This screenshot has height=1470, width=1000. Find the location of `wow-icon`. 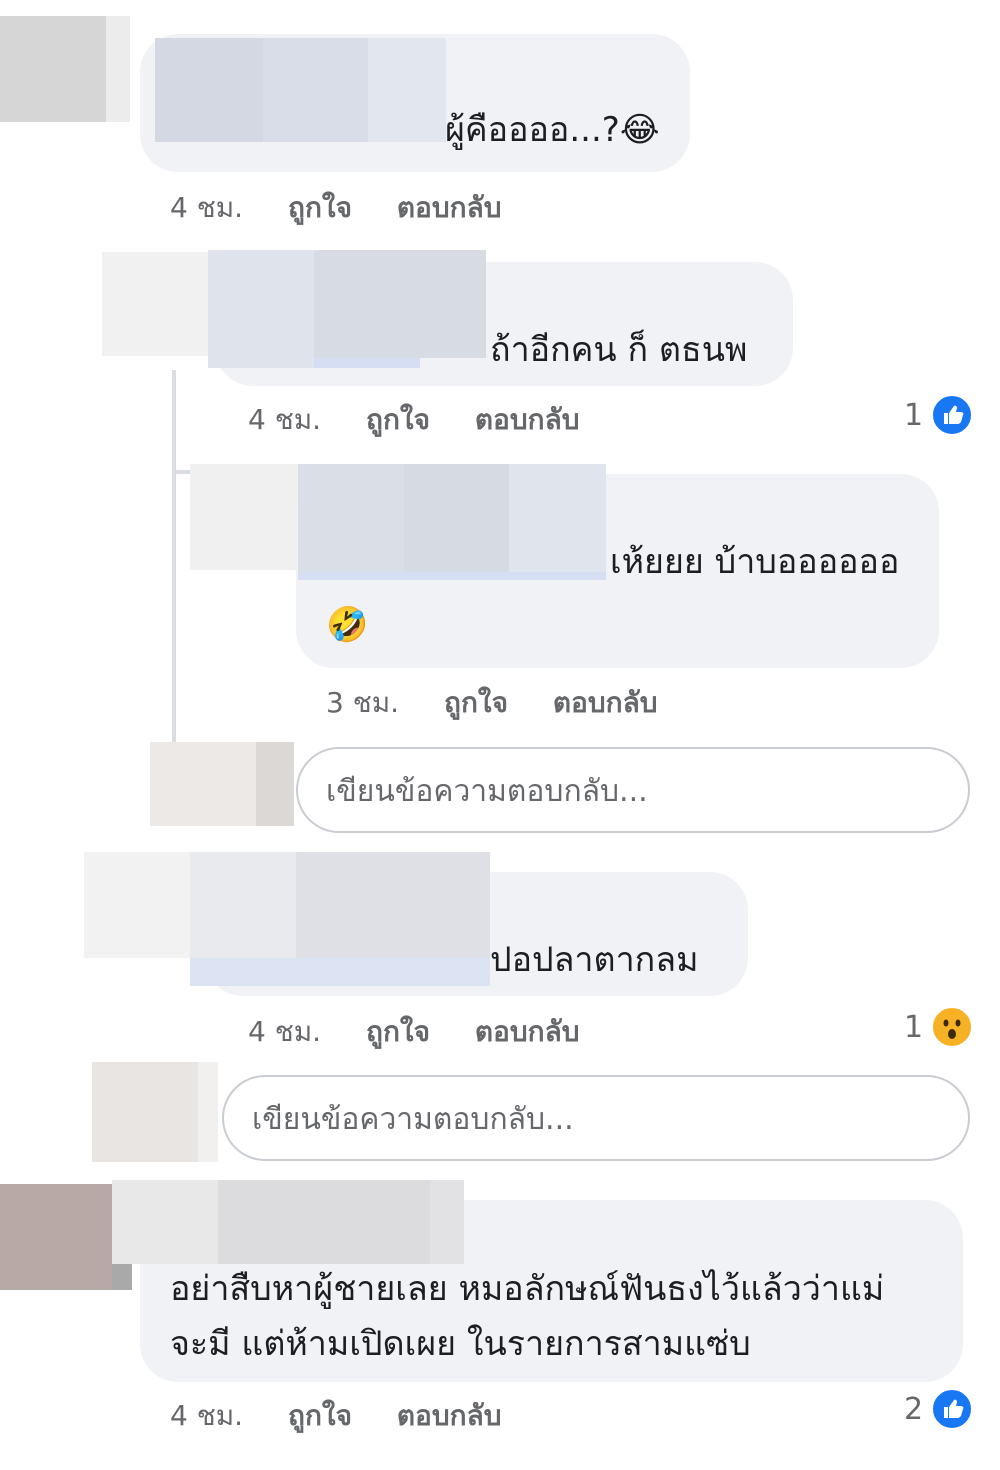

wow-icon is located at coordinates (952, 1027).